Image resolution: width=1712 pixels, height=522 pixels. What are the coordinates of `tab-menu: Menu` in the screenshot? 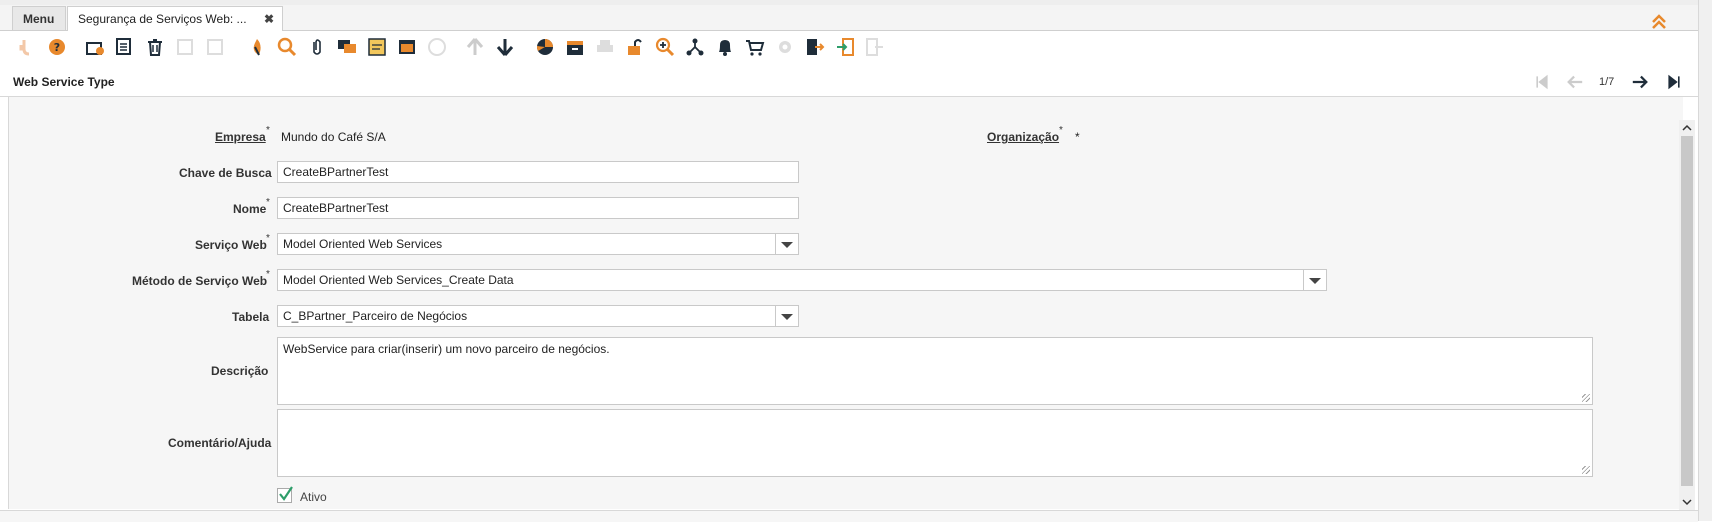 It's located at (39, 18).